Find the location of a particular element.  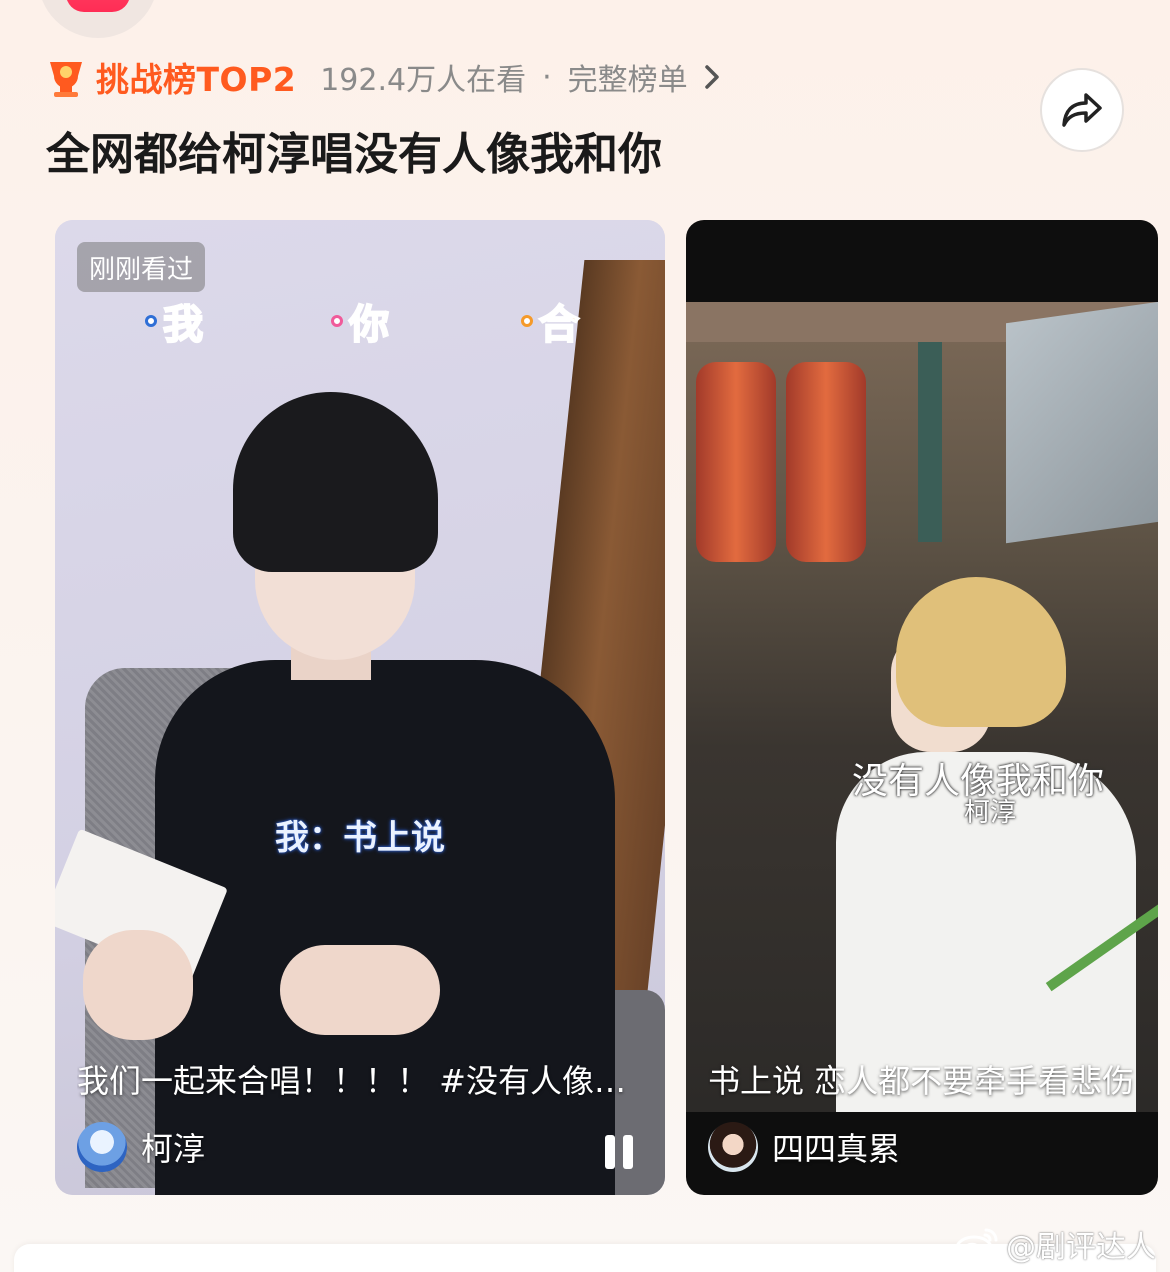

recently-watched-badge: 刚刚看过 is located at coordinates (141, 267).